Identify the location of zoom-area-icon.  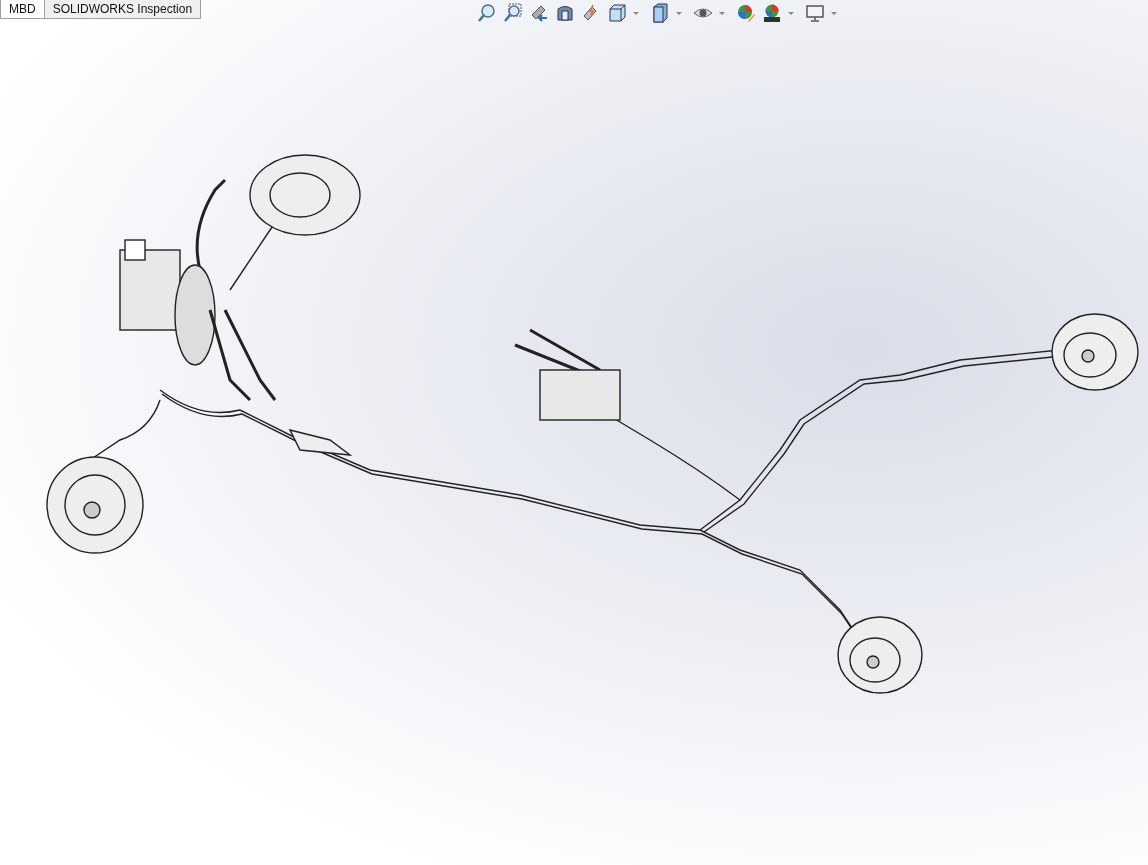
(513, 13).